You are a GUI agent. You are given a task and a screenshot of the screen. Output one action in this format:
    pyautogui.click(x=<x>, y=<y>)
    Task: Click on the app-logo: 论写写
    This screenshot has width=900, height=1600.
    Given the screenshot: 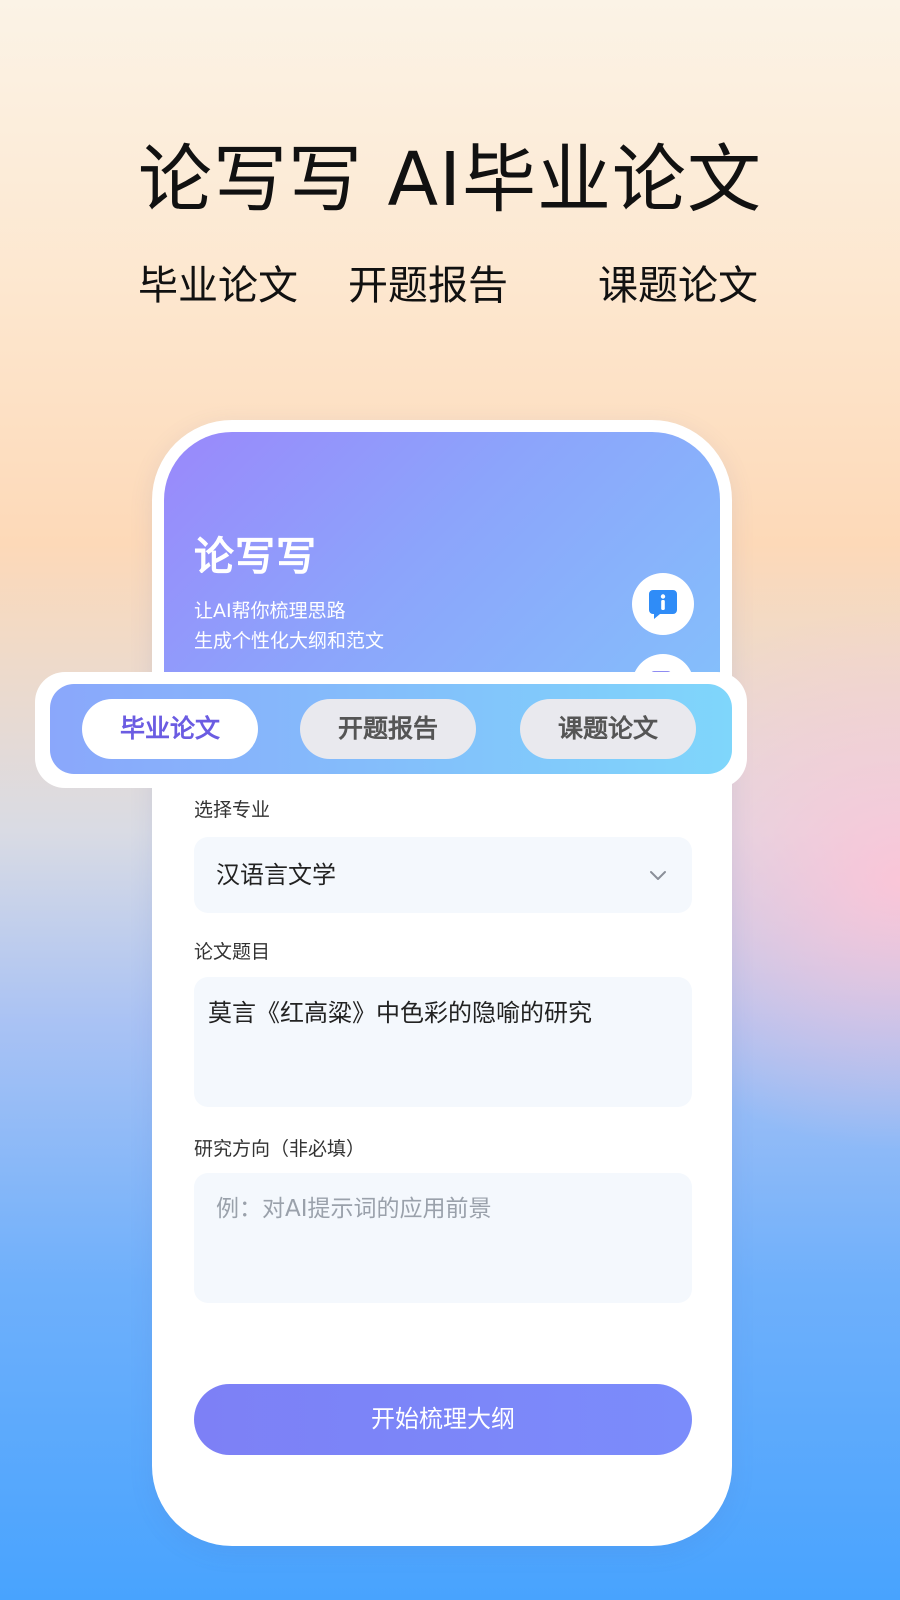 What is the action you would take?
    pyautogui.click(x=255, y=557)
    